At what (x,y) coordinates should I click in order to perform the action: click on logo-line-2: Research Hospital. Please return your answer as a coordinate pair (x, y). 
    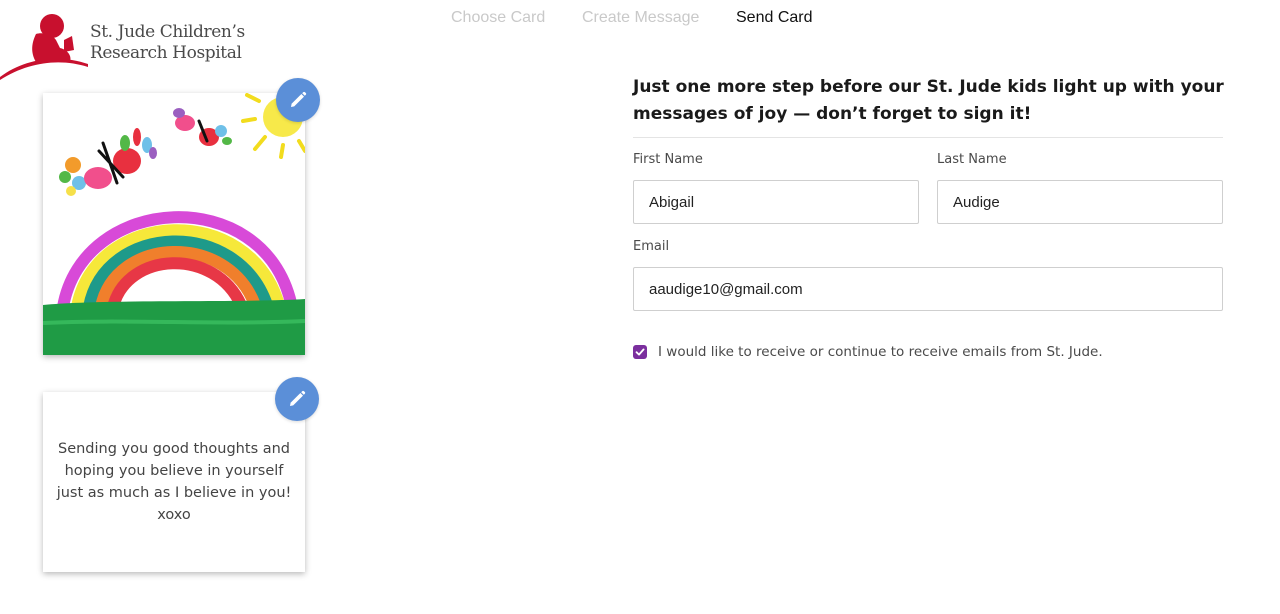
    Looking at the image, I should click on (166, 53).